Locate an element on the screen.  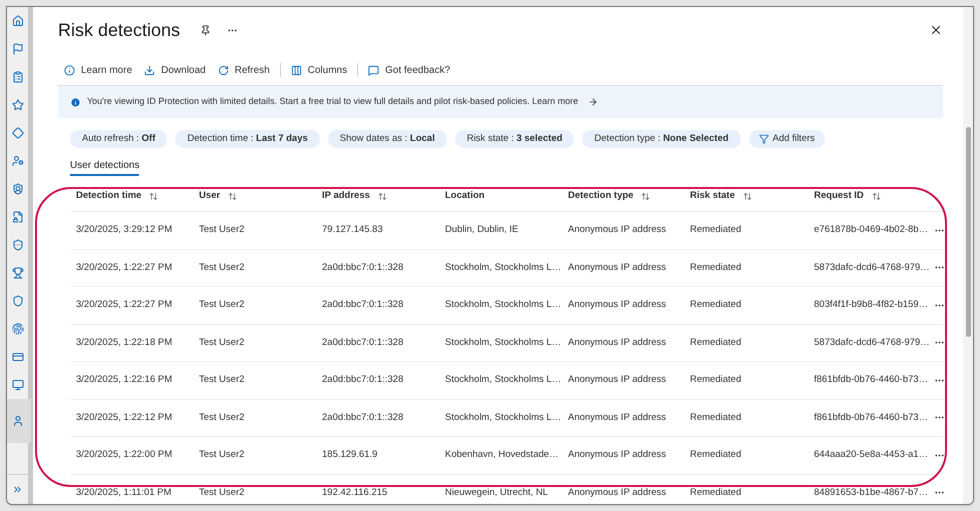
home-icon is located at coordinates (18, 21).